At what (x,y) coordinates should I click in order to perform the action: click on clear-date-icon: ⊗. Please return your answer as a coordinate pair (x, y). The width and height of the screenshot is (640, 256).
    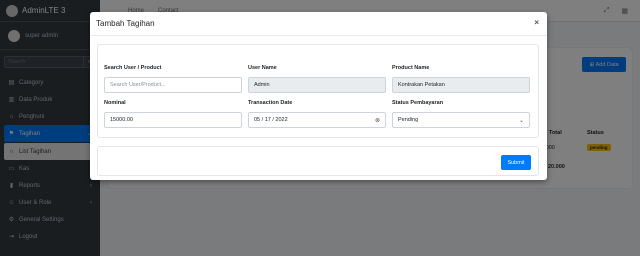
    Looking at the image, I should click on (377, 120).